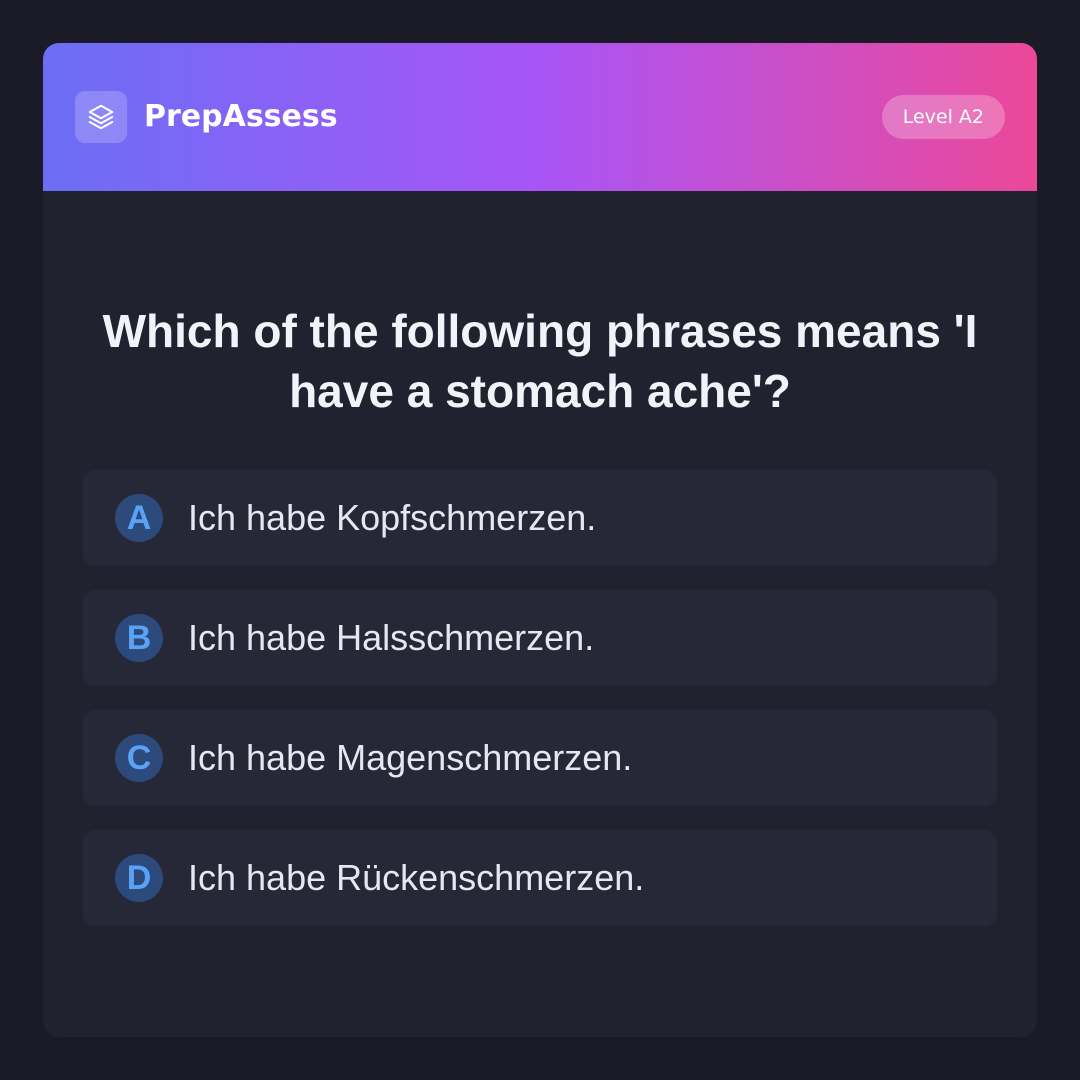  I want to click on option-c: C Ich habe Magenschmerzen., so click(540, 758).